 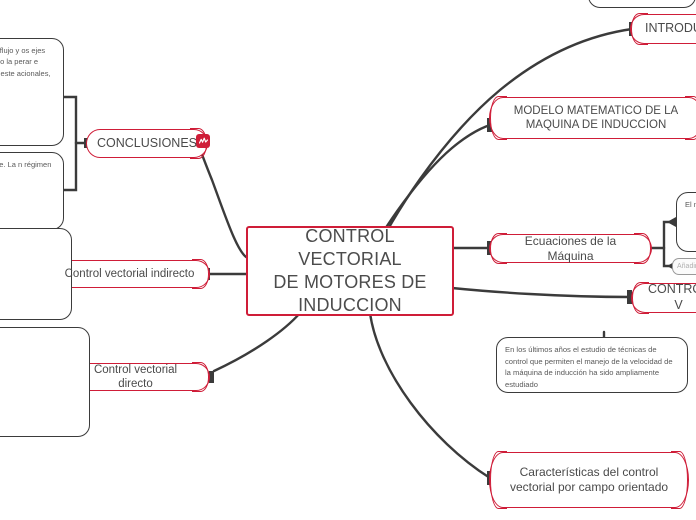 What do you see at coordinates (671, 222) in the screenshot?
I see `arrow-ecuaciones-note` at bounding box center [671, 222].